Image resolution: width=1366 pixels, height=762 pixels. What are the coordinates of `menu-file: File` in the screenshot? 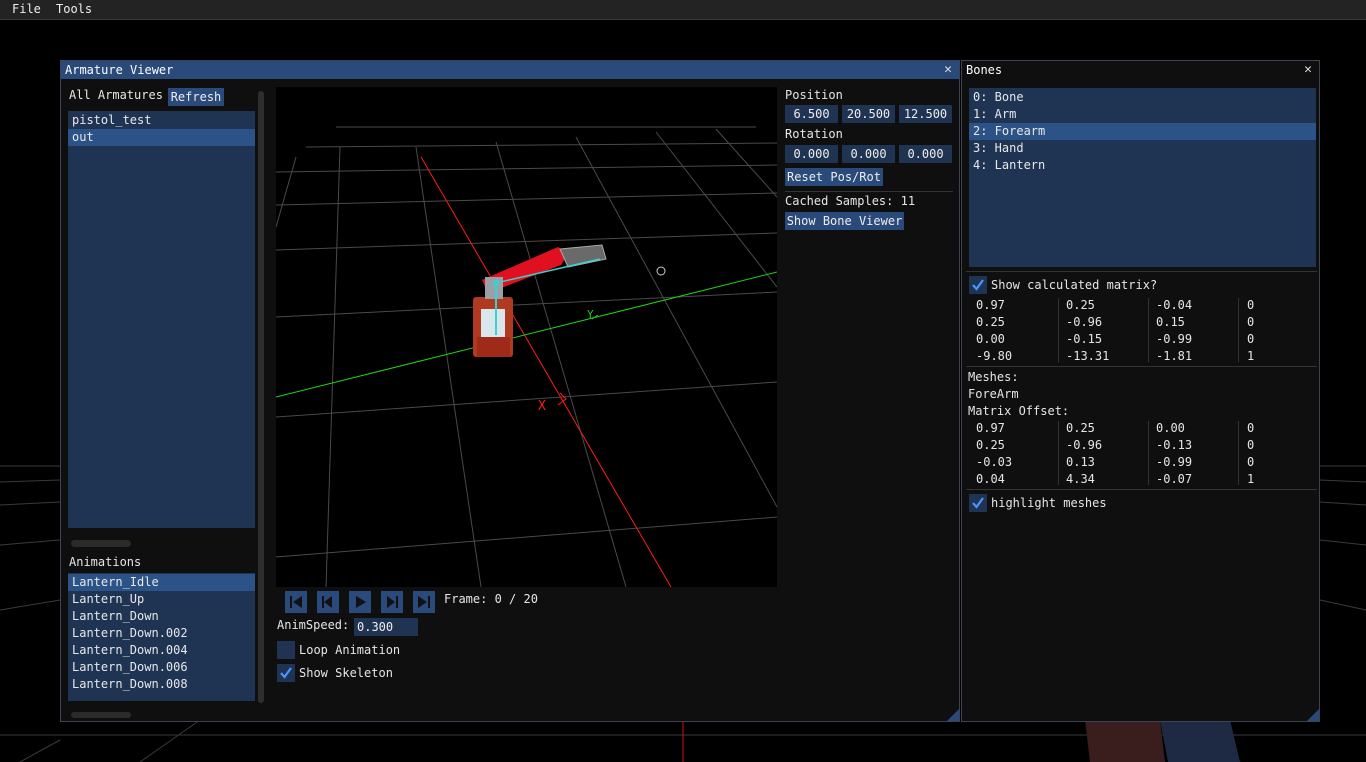 It's located at (26, 9).